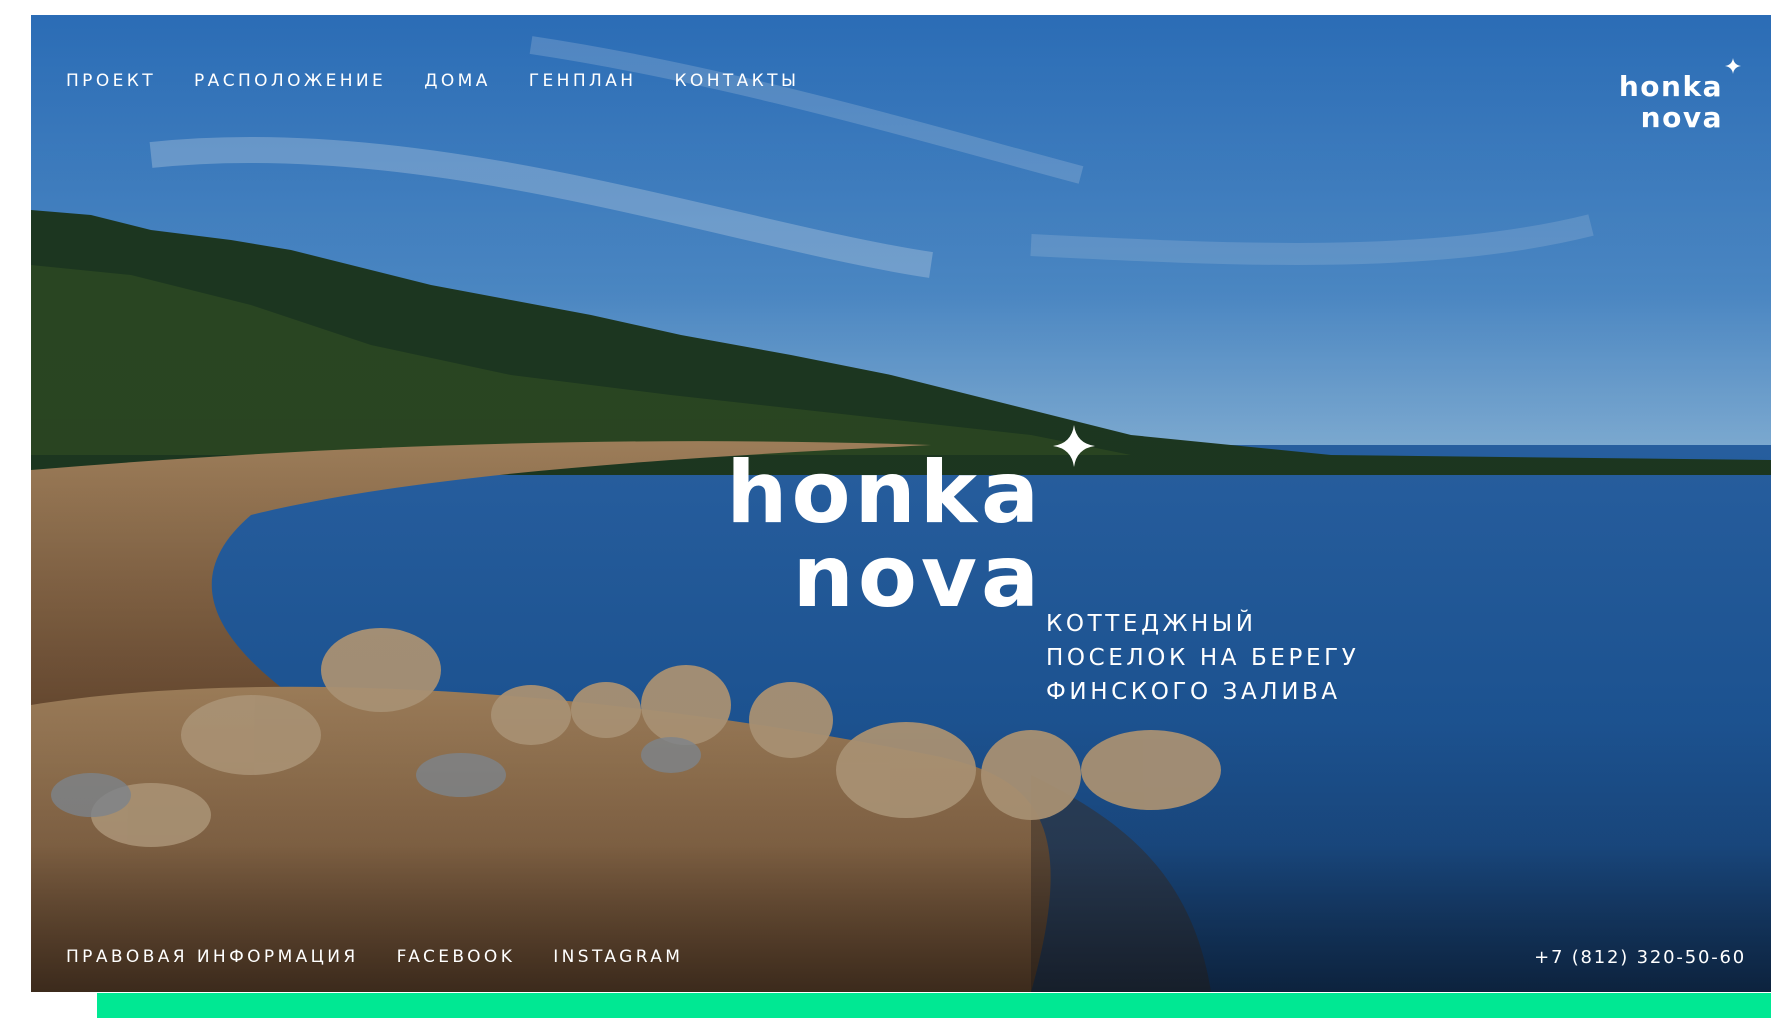 The width and height of the screenshot is (1771, 1018). What do you see at coordinates (618, 957) in the screenshot?
I see `footer-link-instagram: INSTAGRAM` at bounding box center [618, 957].